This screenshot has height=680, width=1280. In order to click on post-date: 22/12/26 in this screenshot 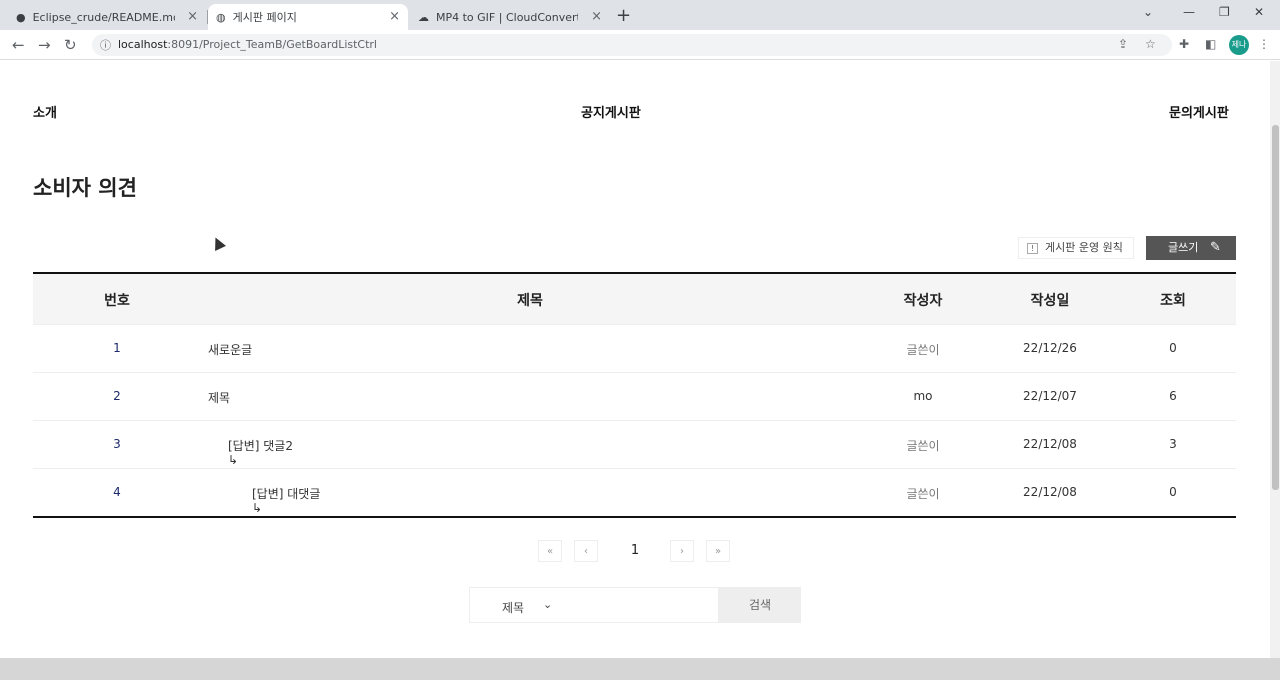, I will do `click(1050, 348)`.